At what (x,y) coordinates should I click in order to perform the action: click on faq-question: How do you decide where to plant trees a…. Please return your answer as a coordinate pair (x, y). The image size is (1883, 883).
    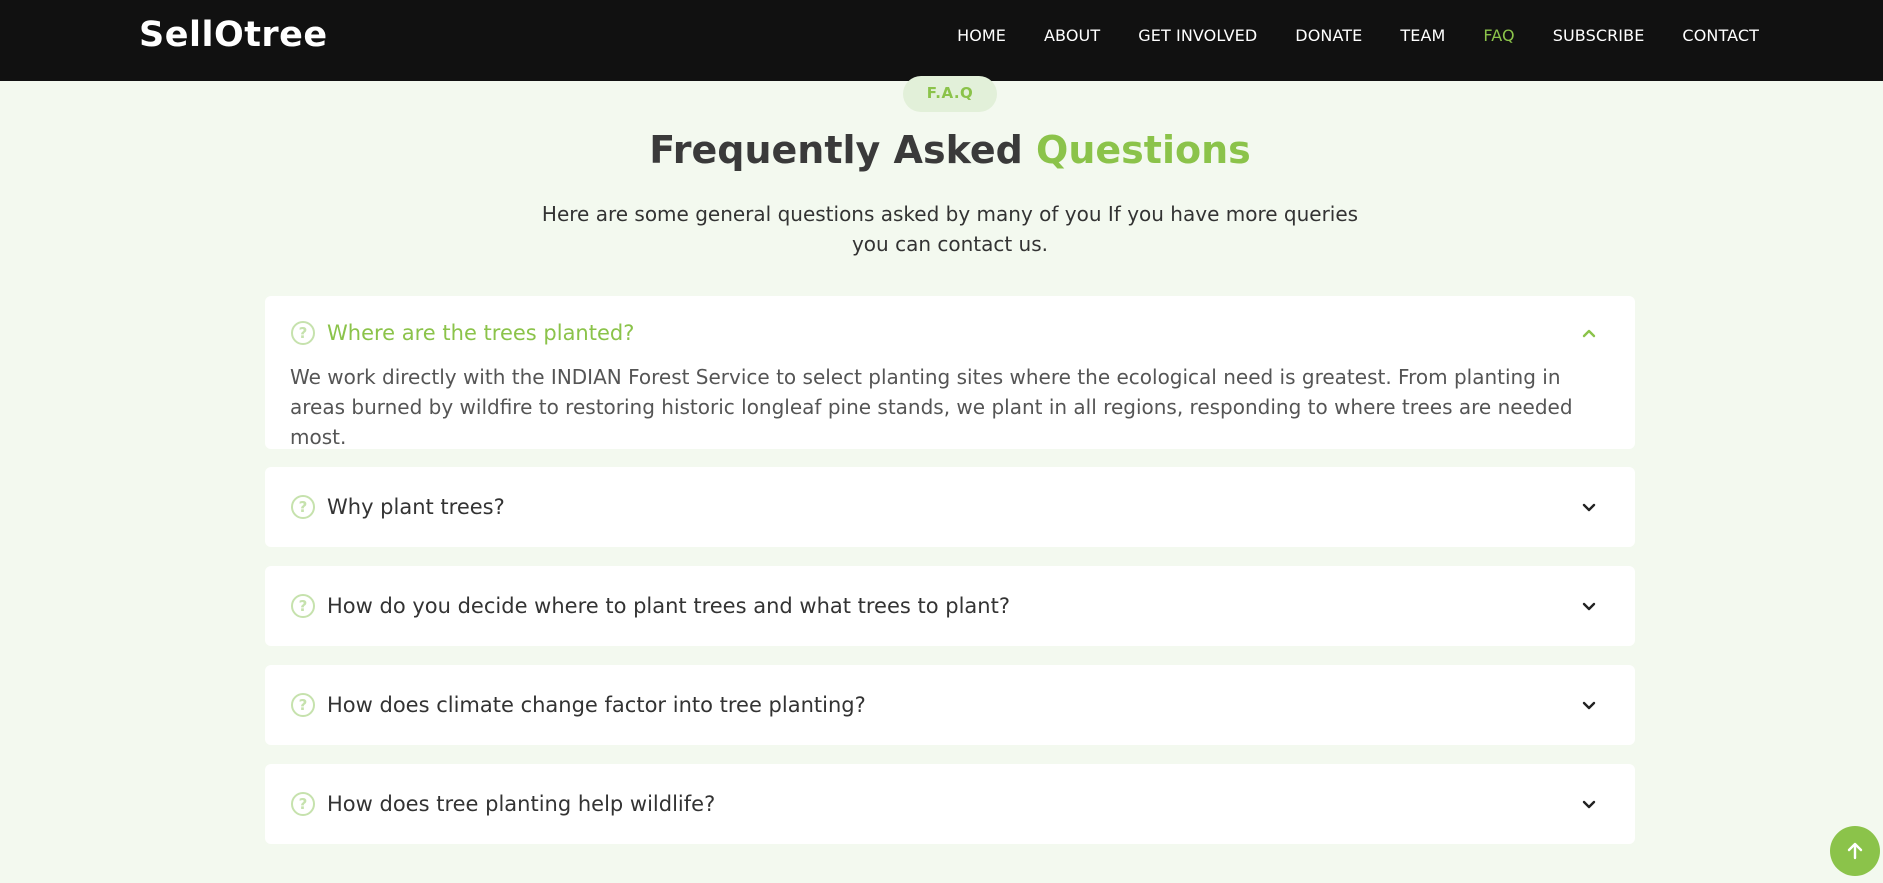
    Looking at the image, I should click on (668, 606).